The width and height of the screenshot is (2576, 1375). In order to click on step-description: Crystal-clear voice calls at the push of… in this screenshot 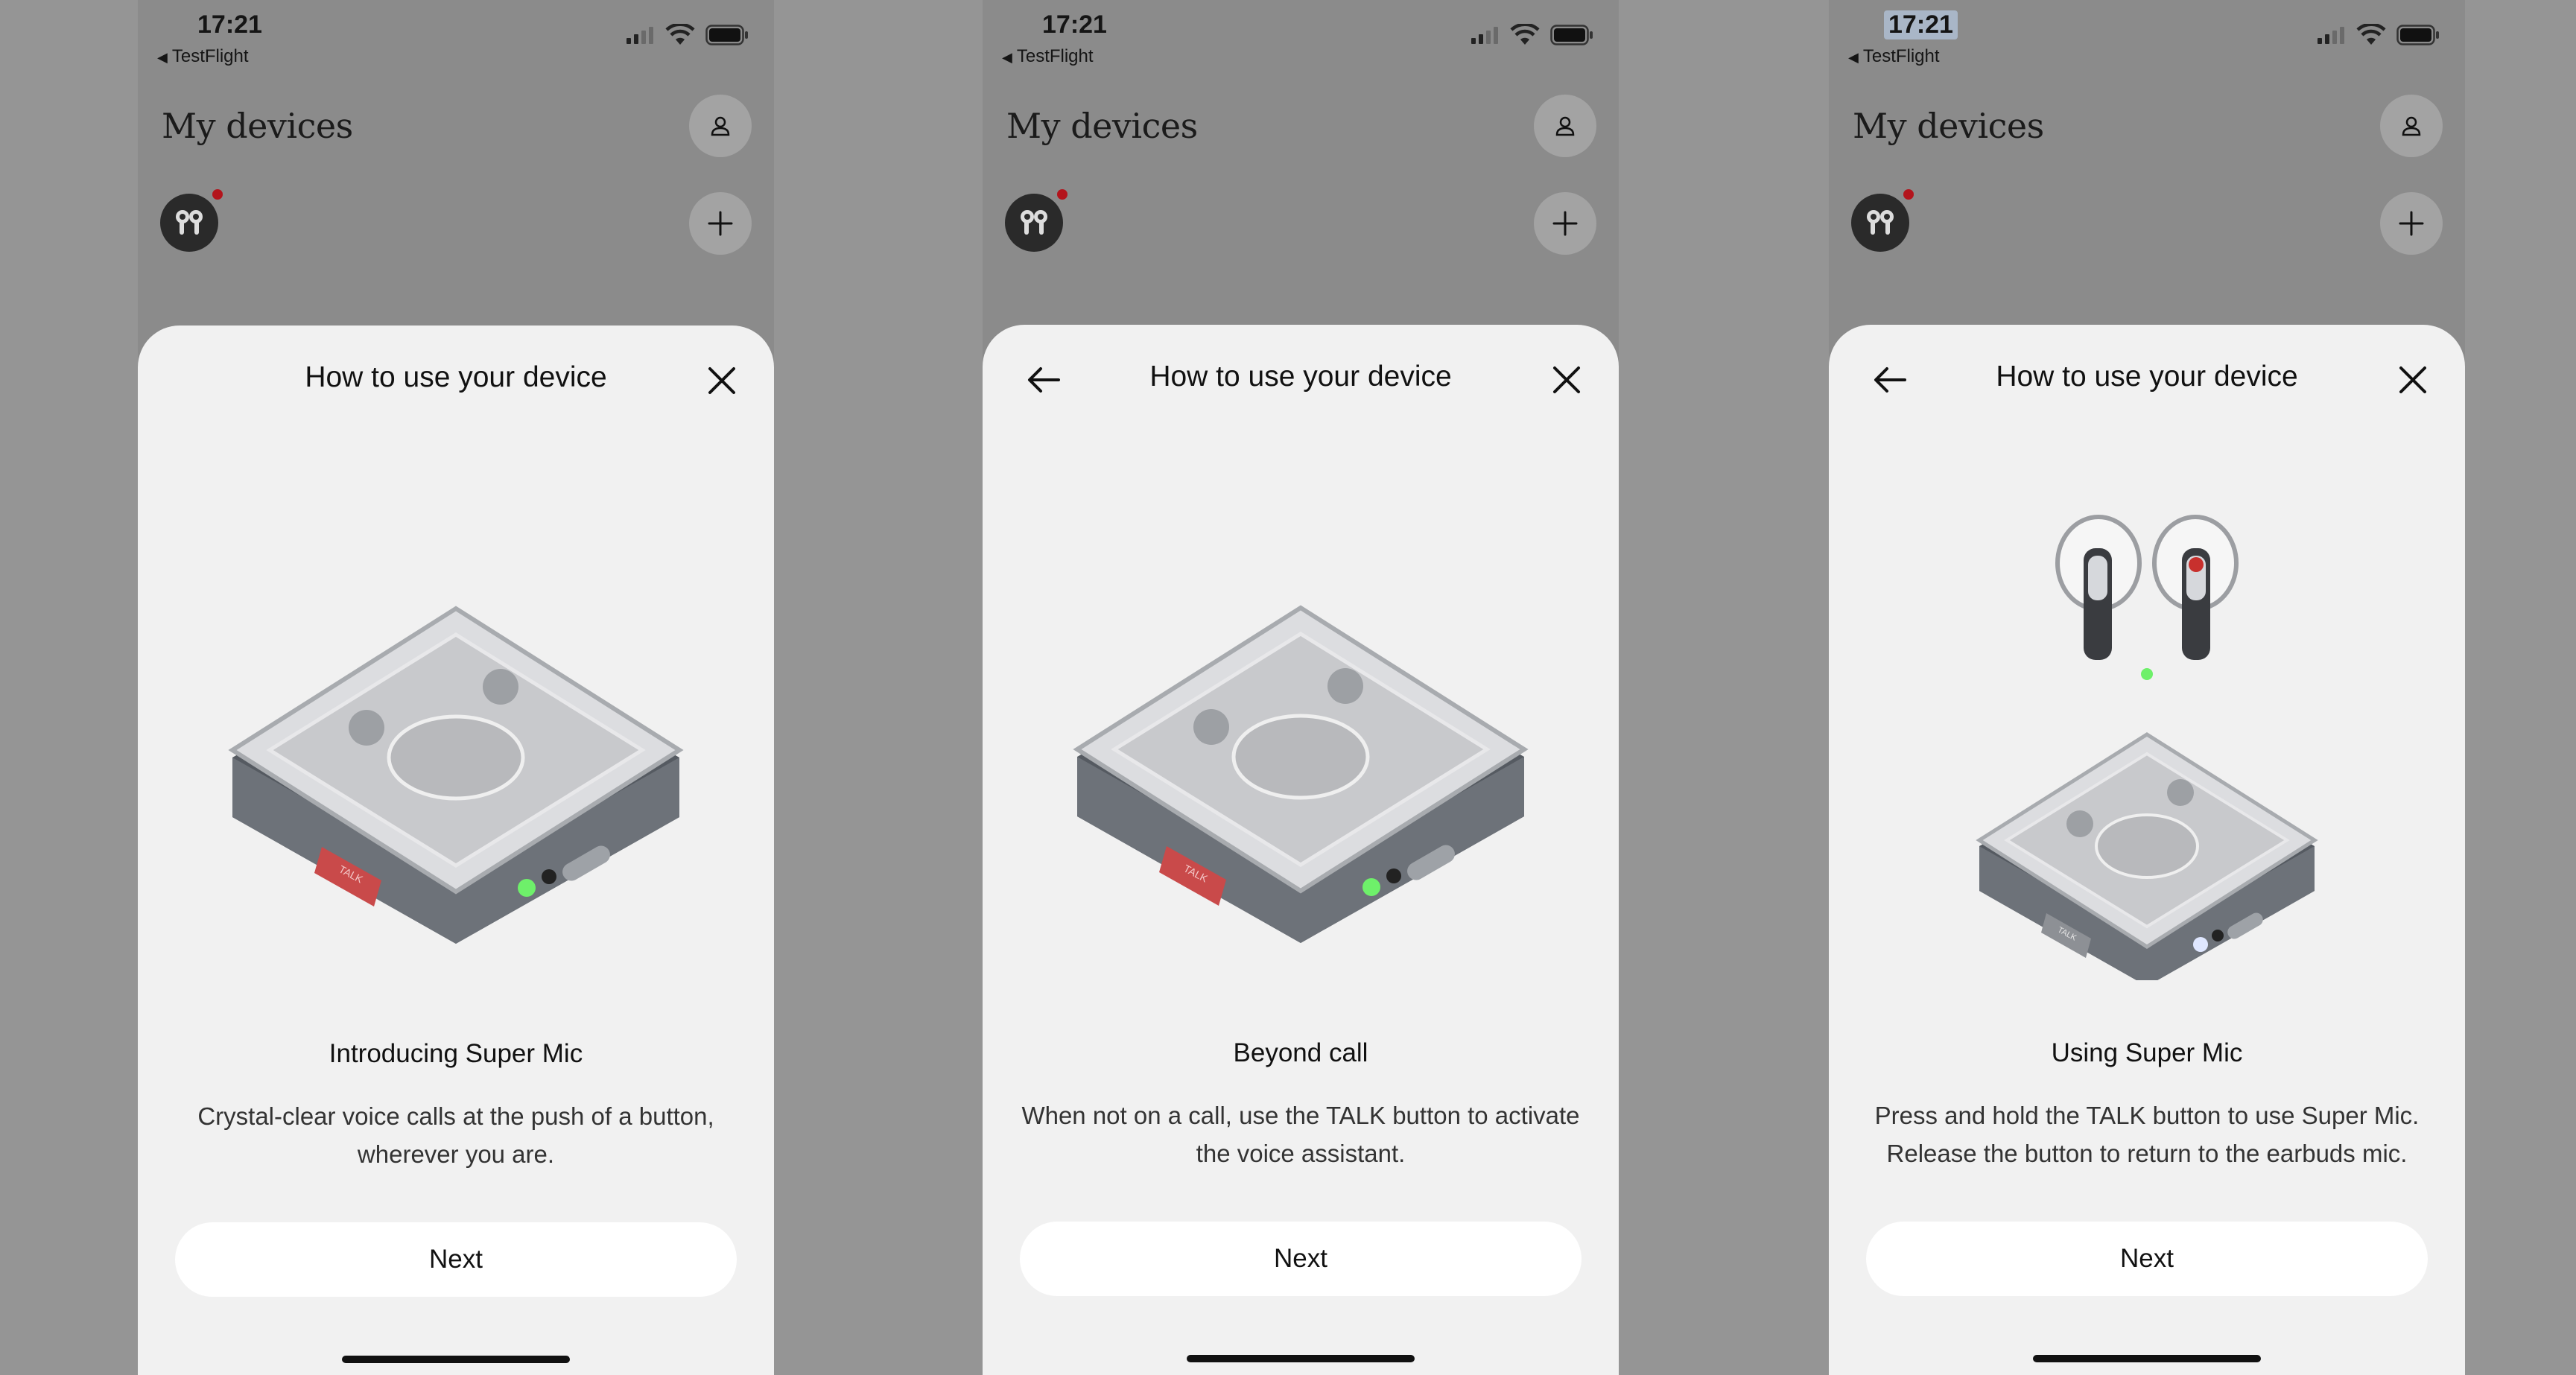, I will do `click(456, 1135)`.